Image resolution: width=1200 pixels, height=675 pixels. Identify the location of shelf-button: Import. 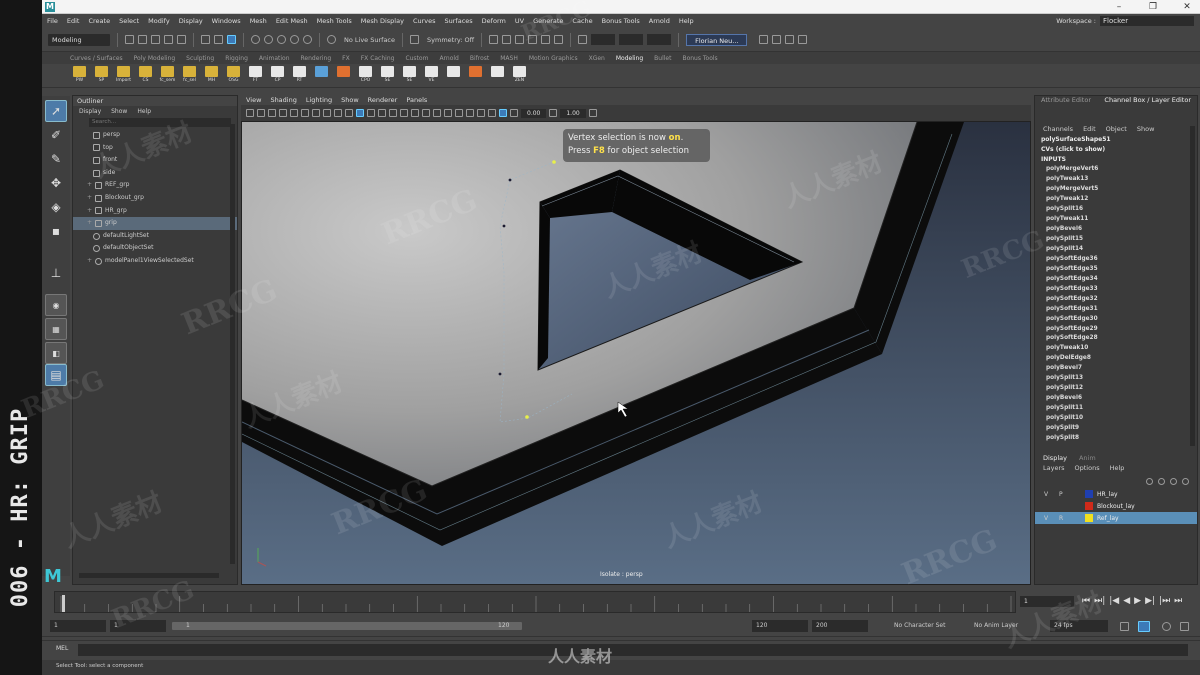
(123, 76).